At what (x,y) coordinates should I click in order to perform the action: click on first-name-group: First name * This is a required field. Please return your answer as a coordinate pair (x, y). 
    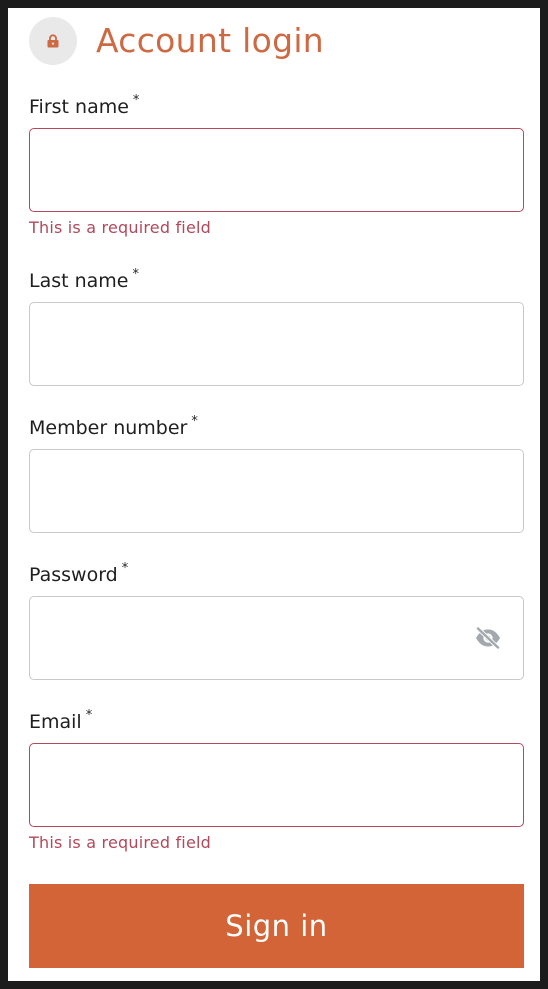
    Looking at the image, I should click on (276, 168).